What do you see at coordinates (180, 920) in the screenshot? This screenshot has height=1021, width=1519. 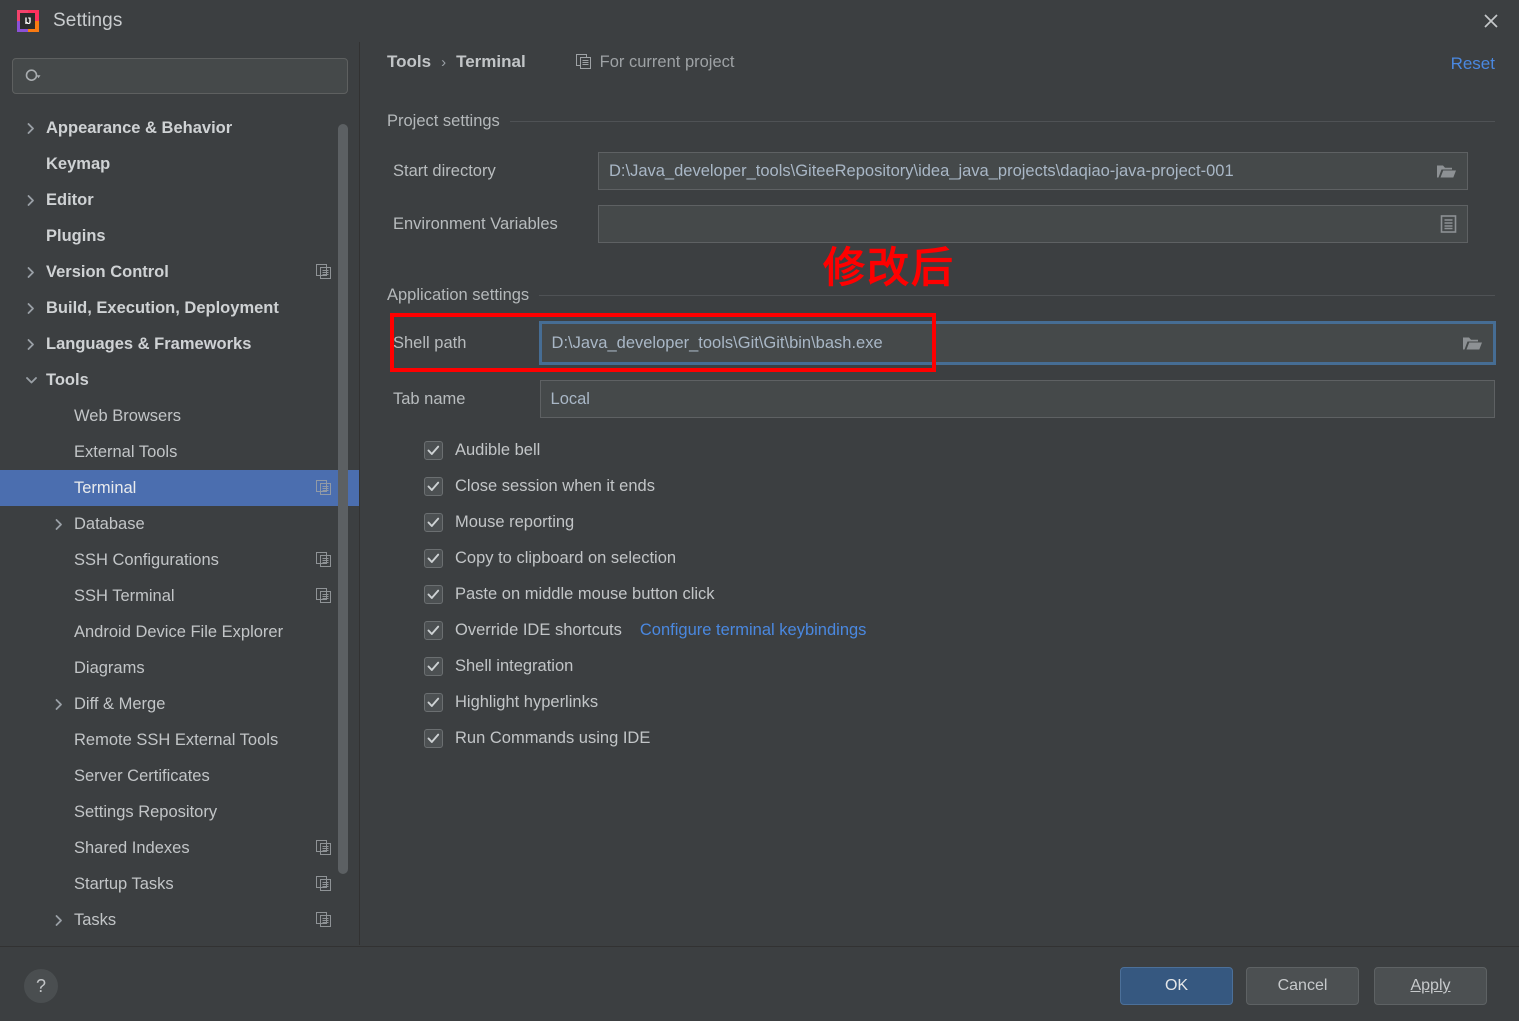 I see `sidebar-item-tasks: Tasks` at bounding box center [180, 920].